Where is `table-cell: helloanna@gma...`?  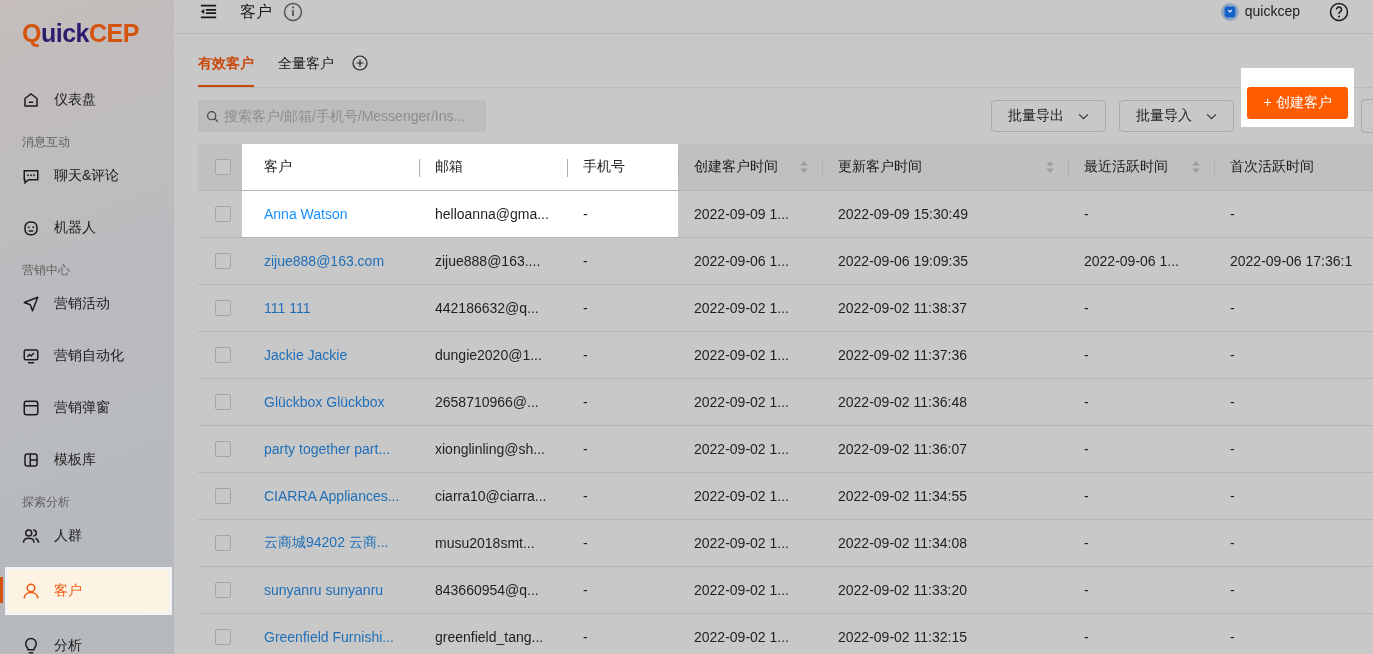
table-cell: helloanna@gma... is located at coordinates (492, 214).